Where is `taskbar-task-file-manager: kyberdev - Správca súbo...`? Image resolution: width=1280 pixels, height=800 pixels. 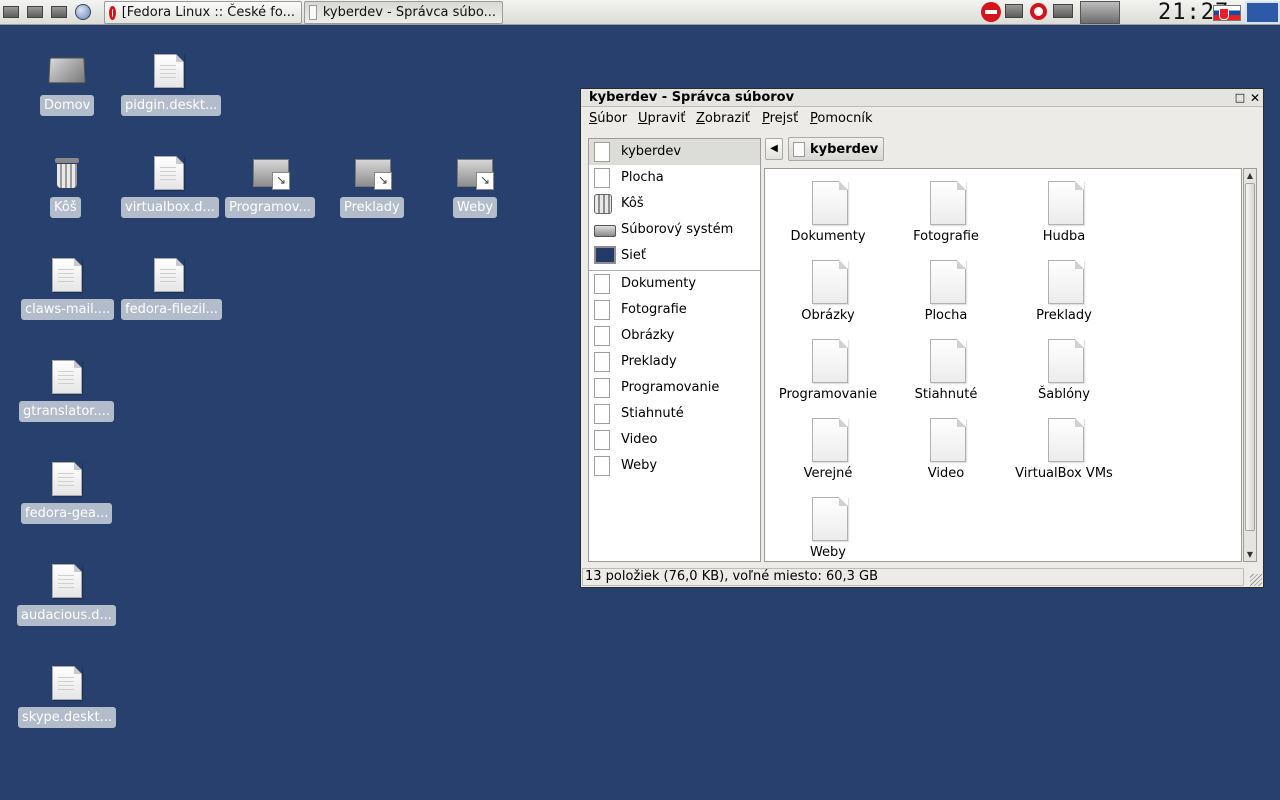 taskbar-task-file-manager: kyberdev - Správca súbo... is located at coordinates (403, 12).